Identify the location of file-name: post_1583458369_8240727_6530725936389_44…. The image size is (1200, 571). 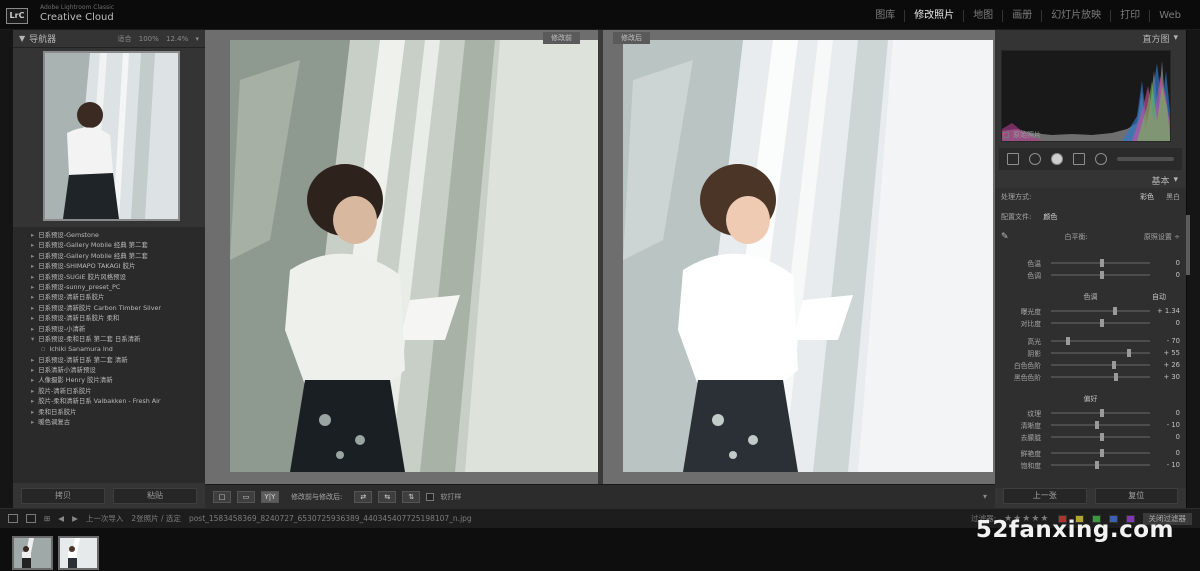
(330, 518).